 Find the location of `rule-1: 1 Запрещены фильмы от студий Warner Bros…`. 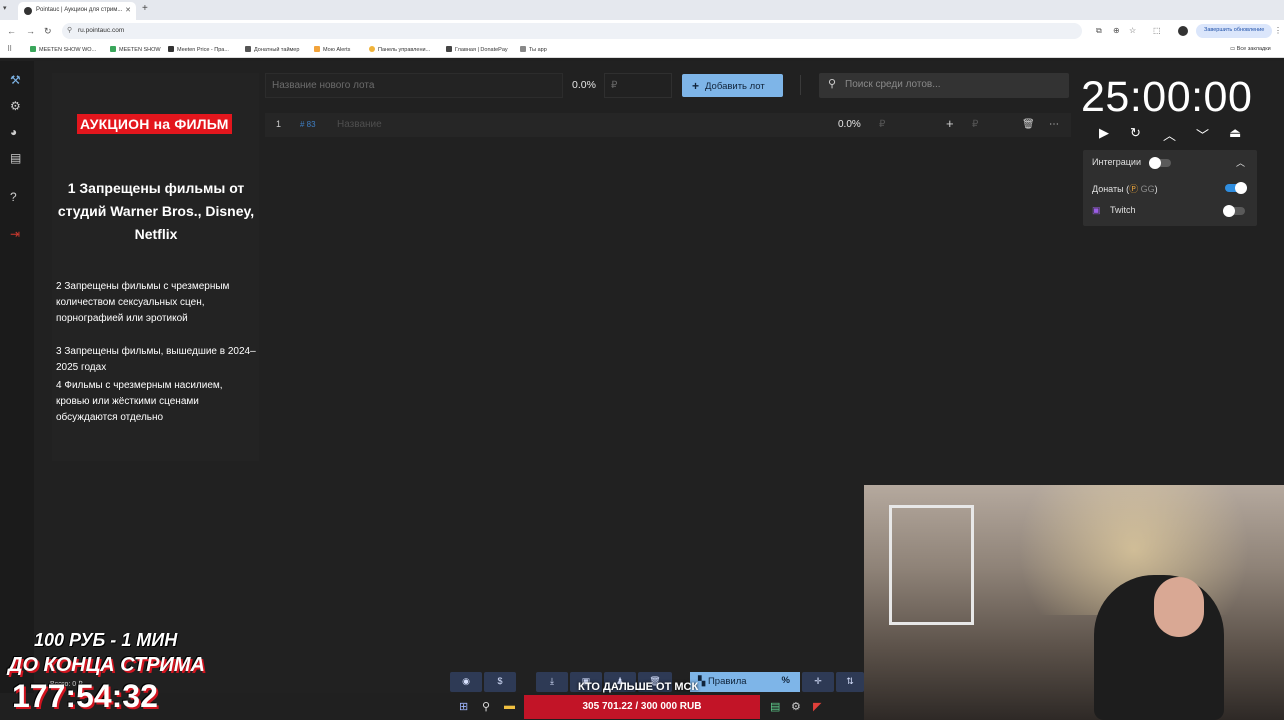

rule-1: 1 Запрещены фильмы от студий Warner Bros… is located at coordinates (156, 211).